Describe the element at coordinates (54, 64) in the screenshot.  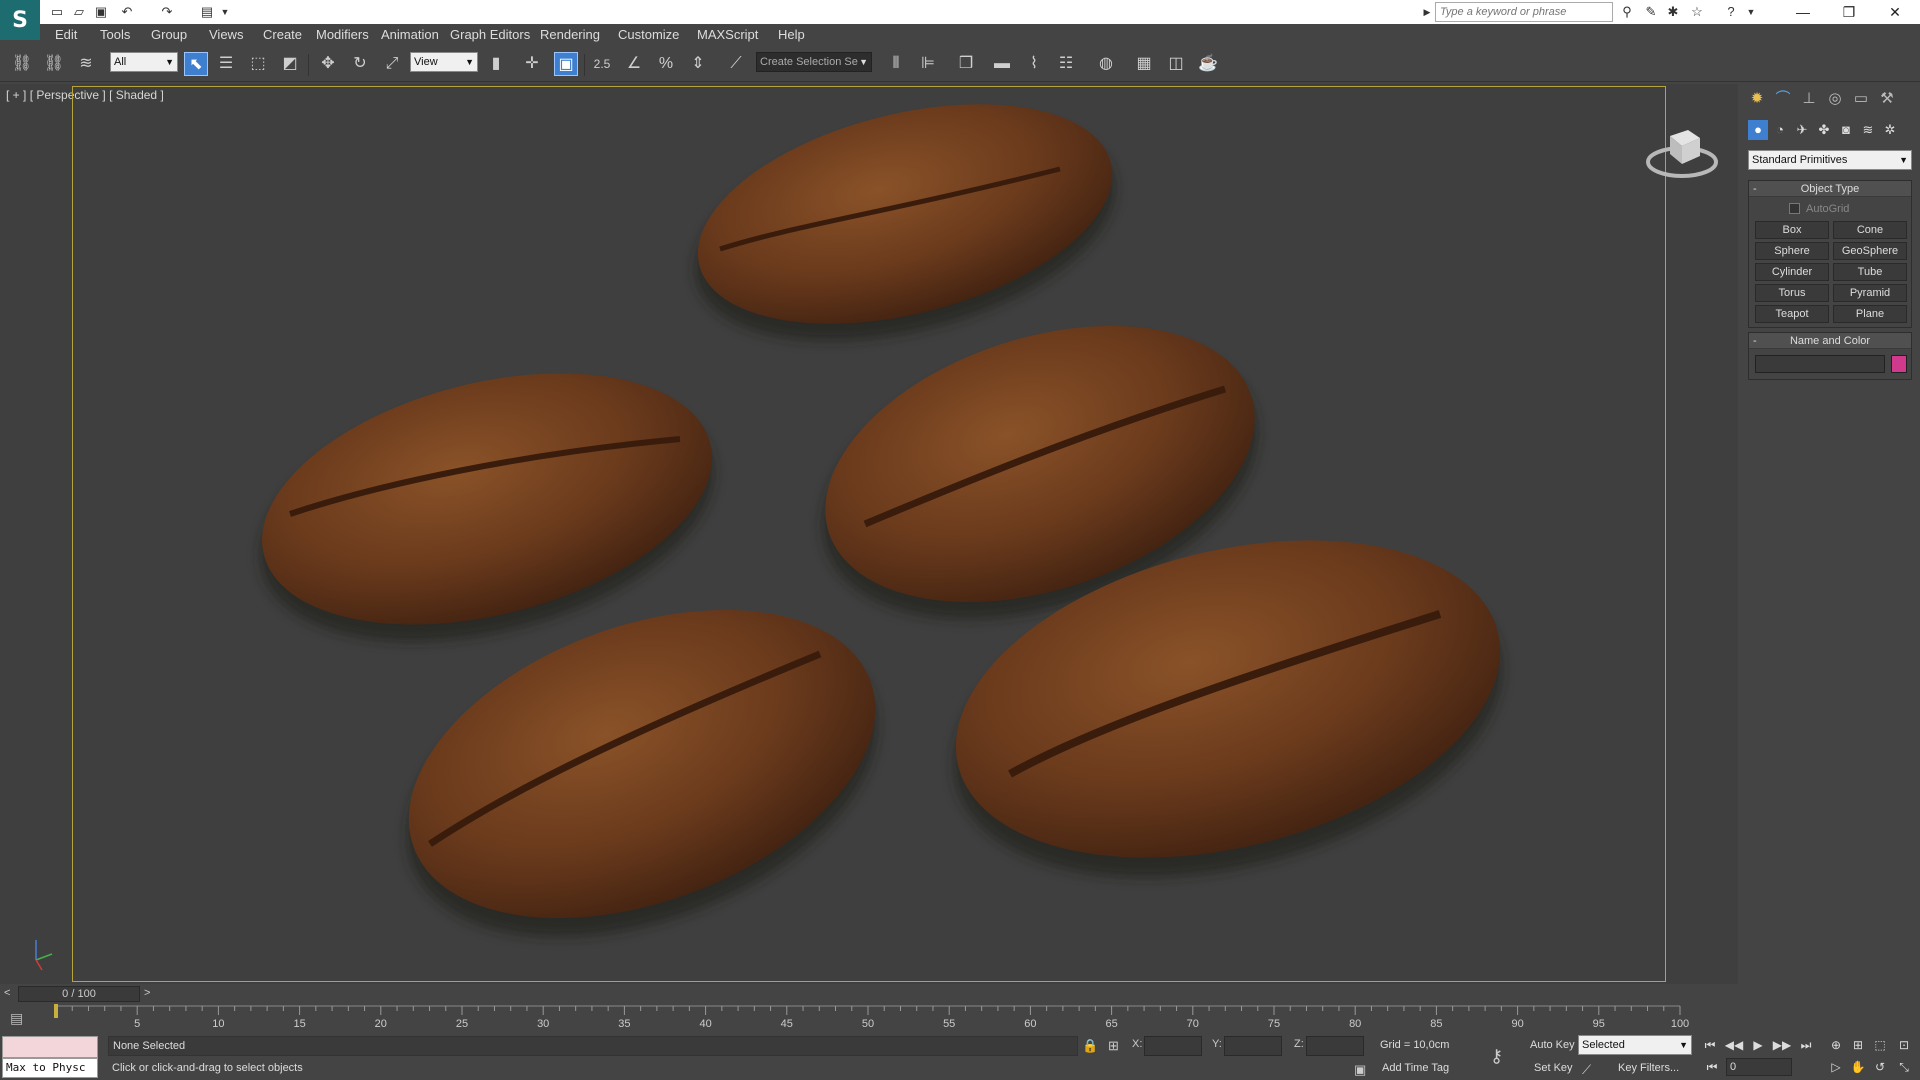
I see `unlink-selection-icon: ⛓` at that location.